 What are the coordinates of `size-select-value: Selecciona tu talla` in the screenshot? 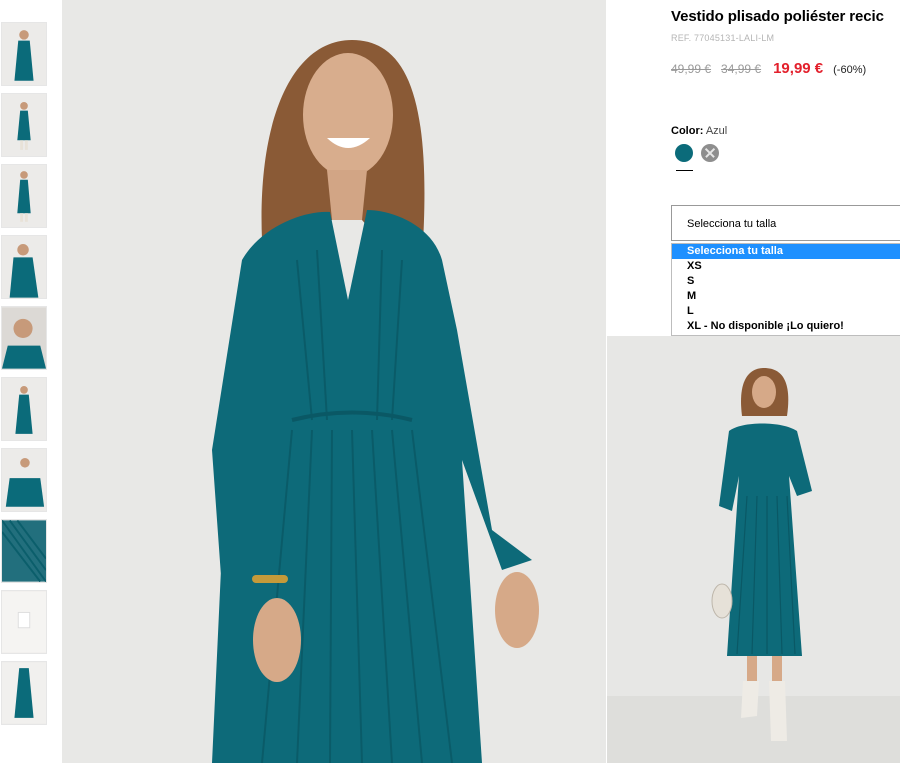 It's located at (732, 224).